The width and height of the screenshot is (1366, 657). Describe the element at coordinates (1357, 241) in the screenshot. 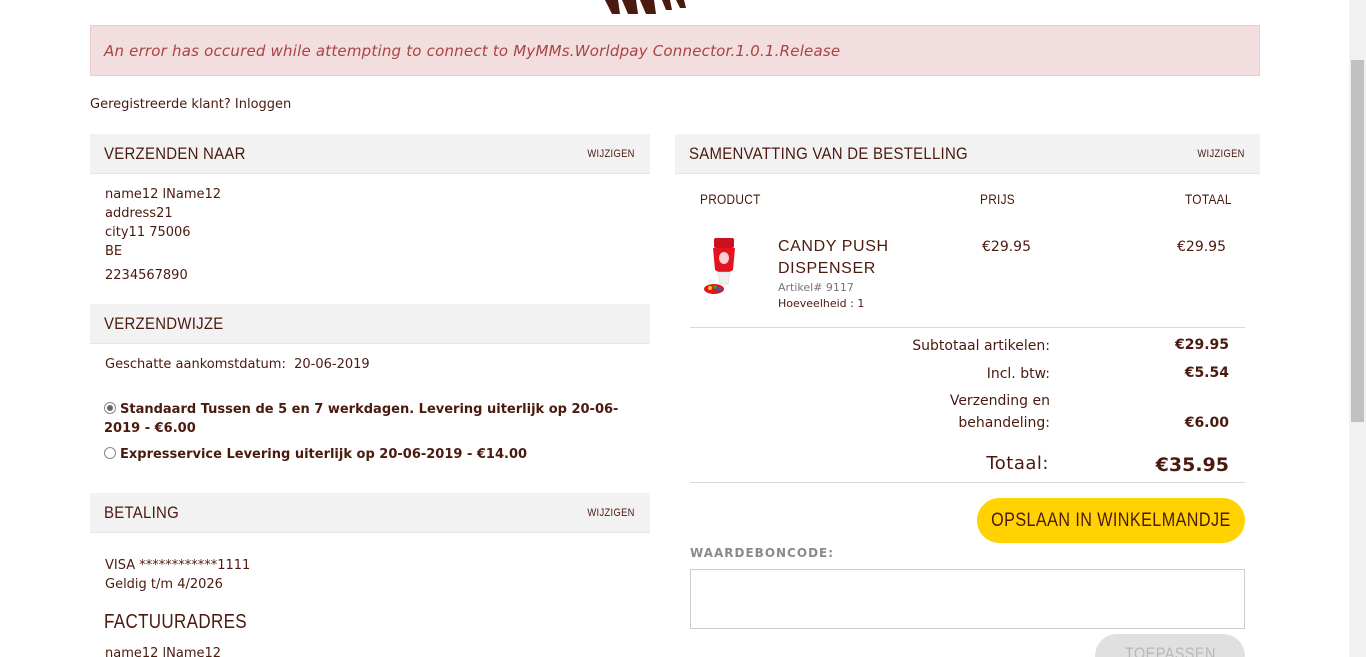

I see `scrollbar-thumb` at that location.